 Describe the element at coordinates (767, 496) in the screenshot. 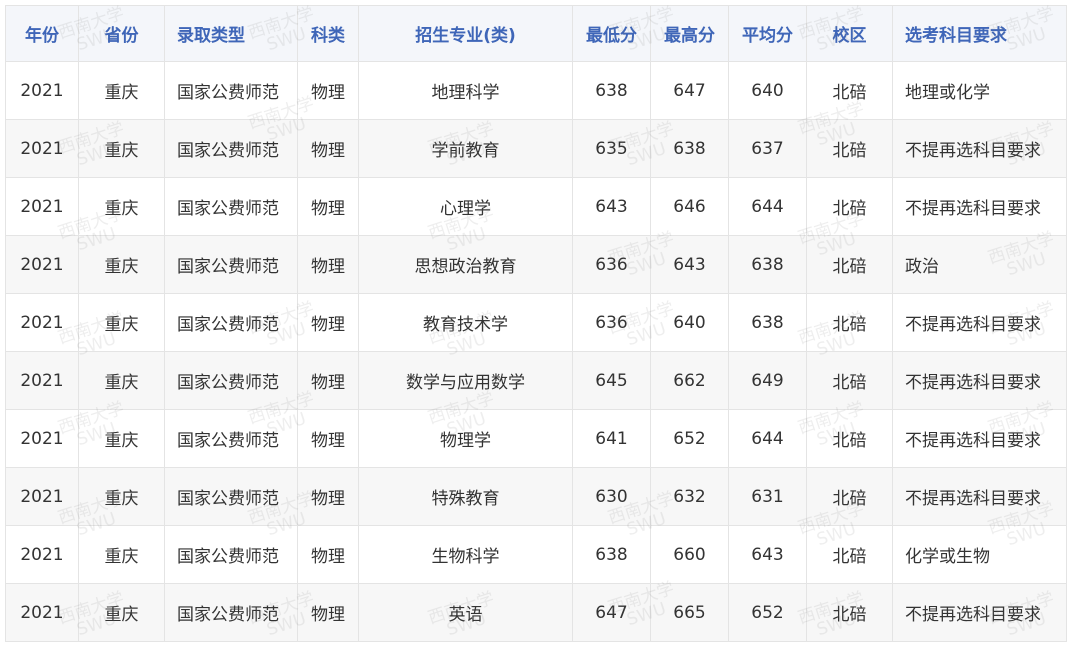

I see `cell-avg-score: 631` at that location.